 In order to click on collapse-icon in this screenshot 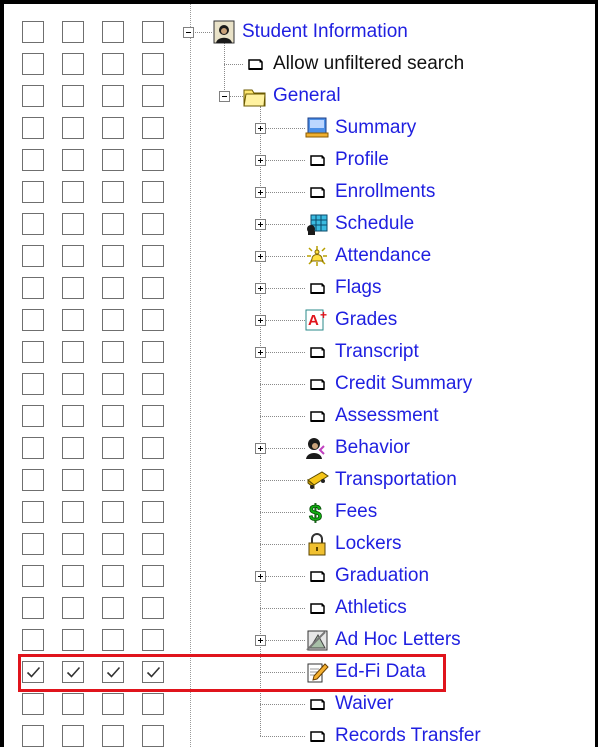, I will do `click(188, 32)`.